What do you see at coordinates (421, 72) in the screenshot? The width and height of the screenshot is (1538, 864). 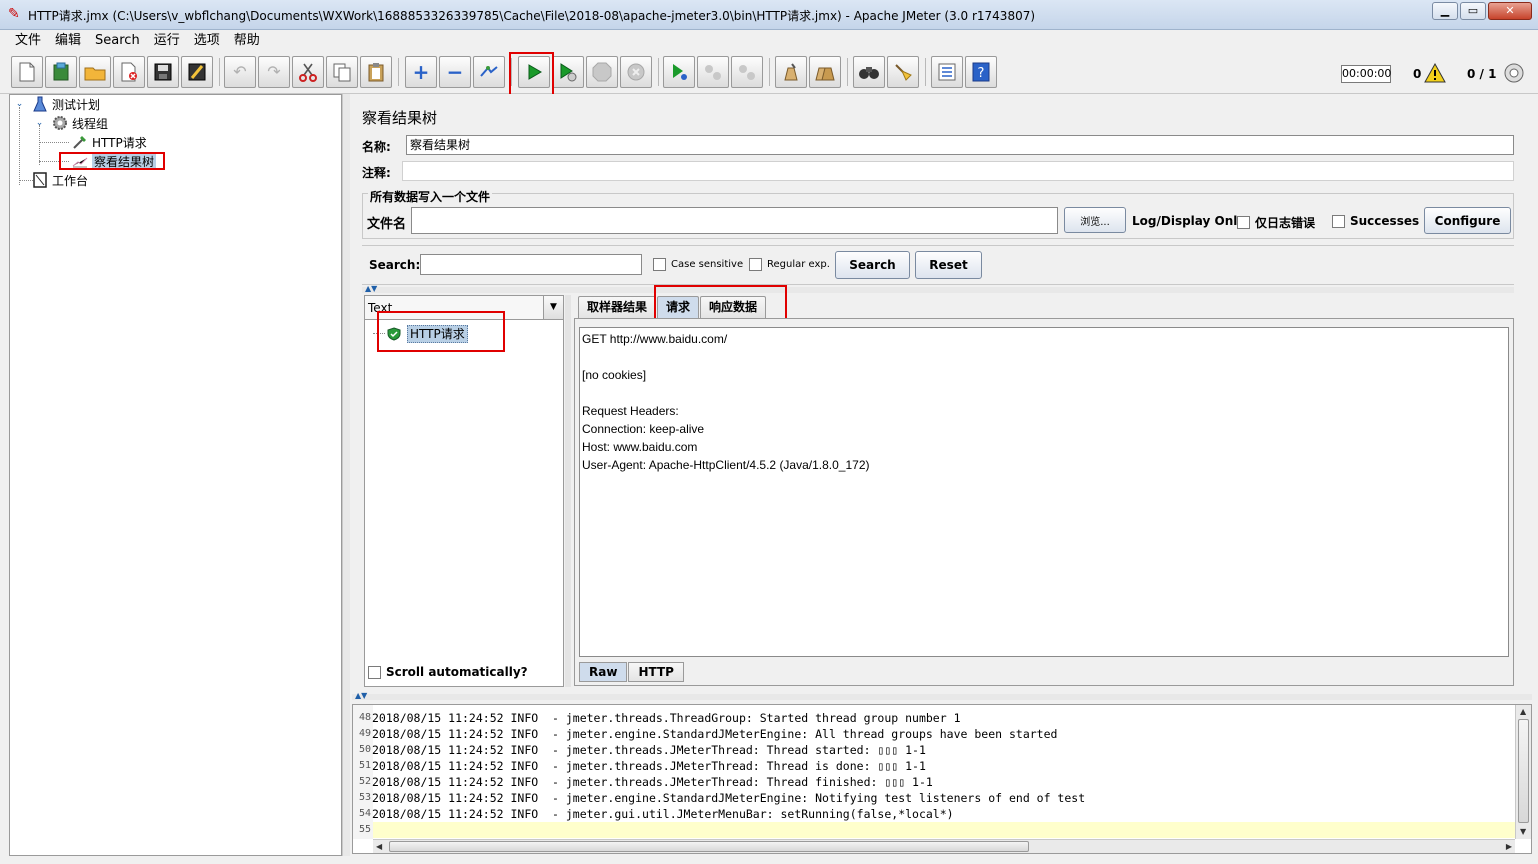 I see `expand-icon: +` at bounding box center [421, 72].